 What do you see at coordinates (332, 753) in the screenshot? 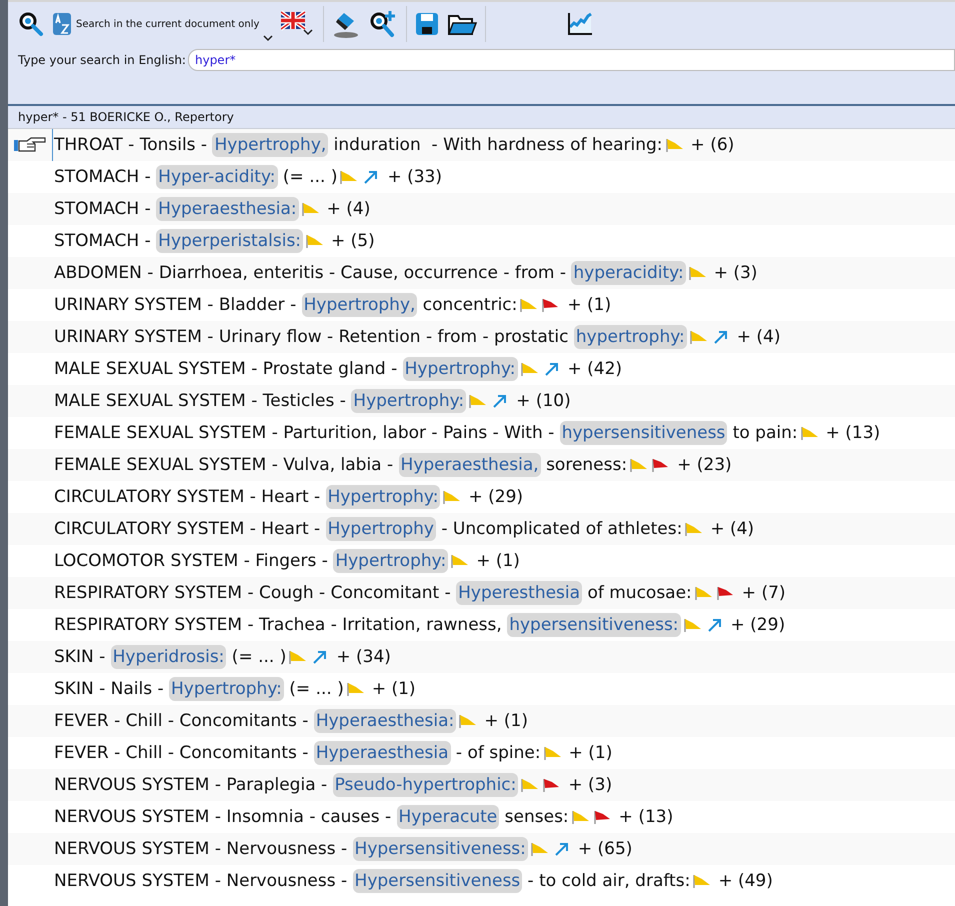
I see `rubric-entry: FEVER - Chill - Concomitants - Hyperaesthesia - of spine: + (1)` at bounding box center [332, 753].